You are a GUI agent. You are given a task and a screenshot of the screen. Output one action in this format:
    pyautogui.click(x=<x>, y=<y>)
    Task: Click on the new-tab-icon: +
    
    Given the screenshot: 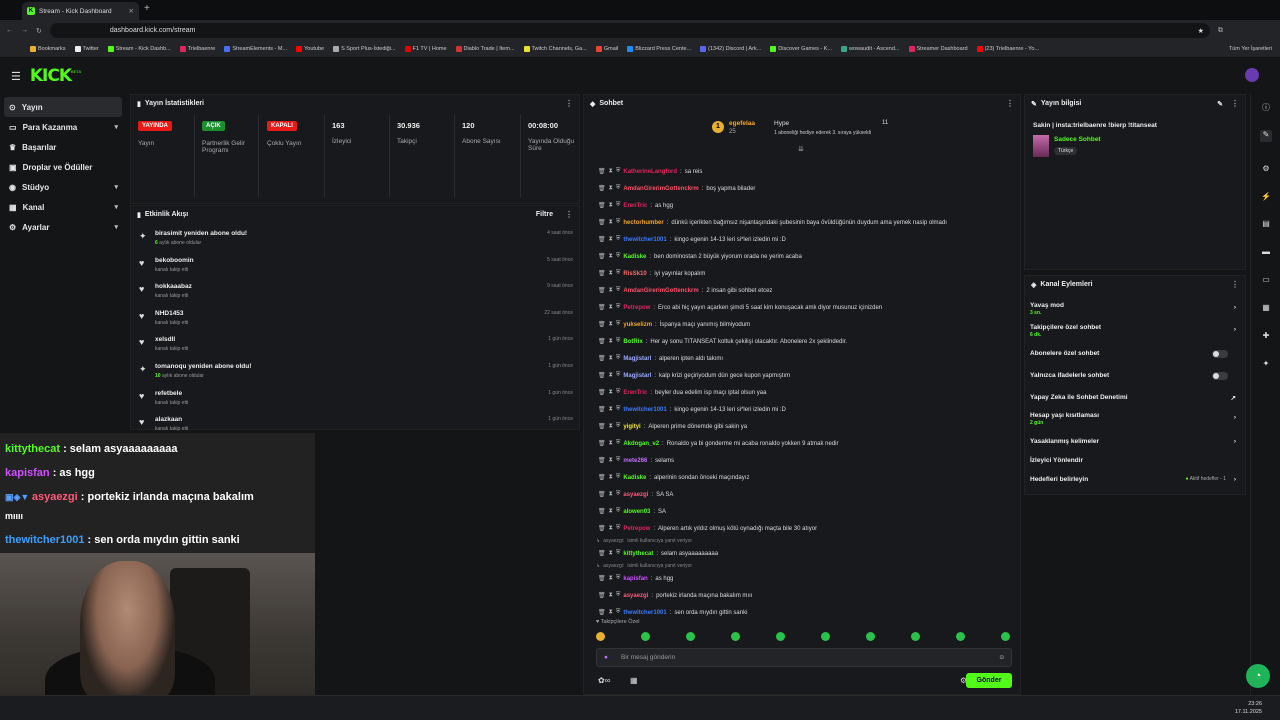 What is the action you would take?
    pyautogui.click(x=147, y=8)
    